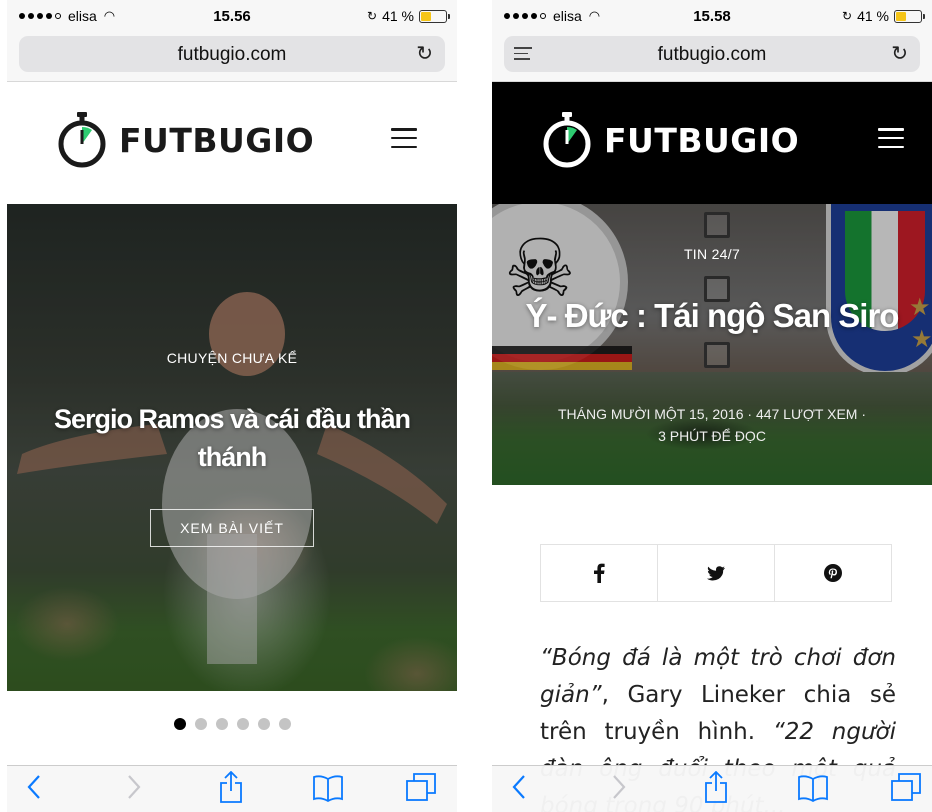 The width and height of the screenshot is (932, 812). I want to click on slide-category: CHUYỆN CHƯA KỂ, so click(232, 358).